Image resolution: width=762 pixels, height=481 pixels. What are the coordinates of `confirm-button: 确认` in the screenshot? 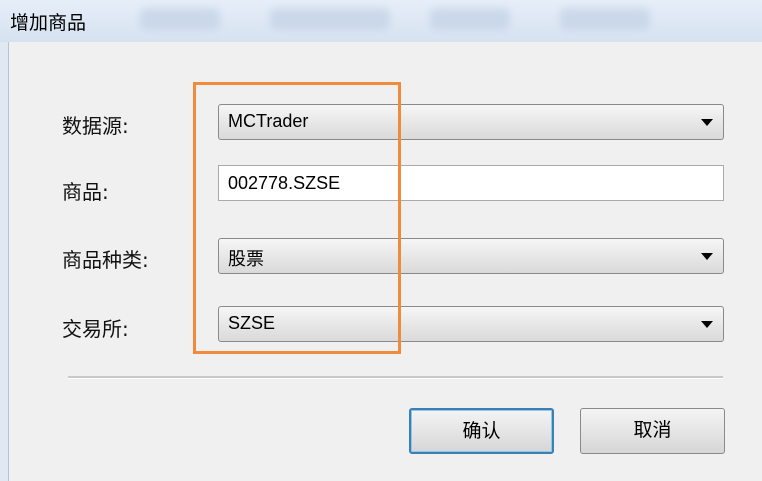 It's located at (481, 431).